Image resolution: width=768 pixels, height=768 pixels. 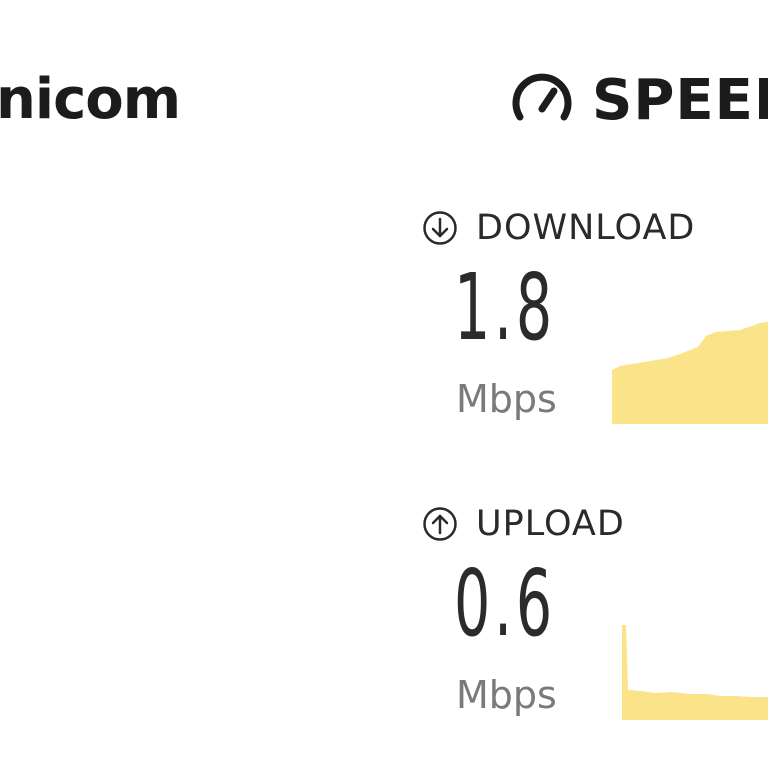 What do you see at coordinates (690, 521) in the screenshot?
I see `throughput-graphs` at bounding box center [690, 521].